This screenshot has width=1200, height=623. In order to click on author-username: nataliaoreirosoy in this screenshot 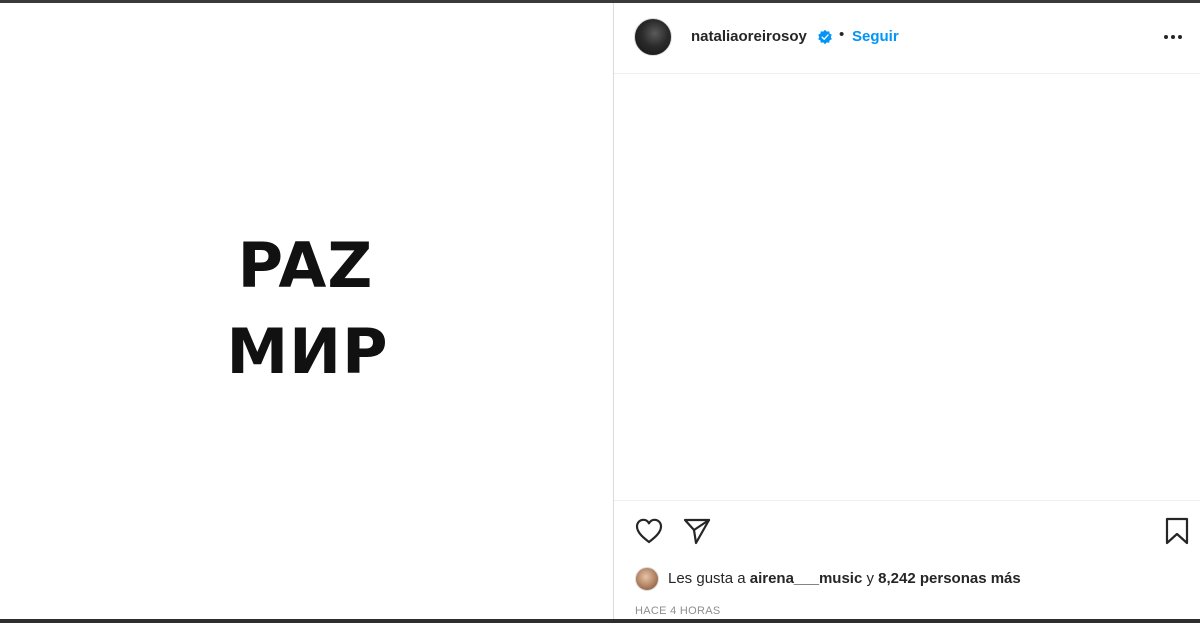, I will do `click(749, 36)`.